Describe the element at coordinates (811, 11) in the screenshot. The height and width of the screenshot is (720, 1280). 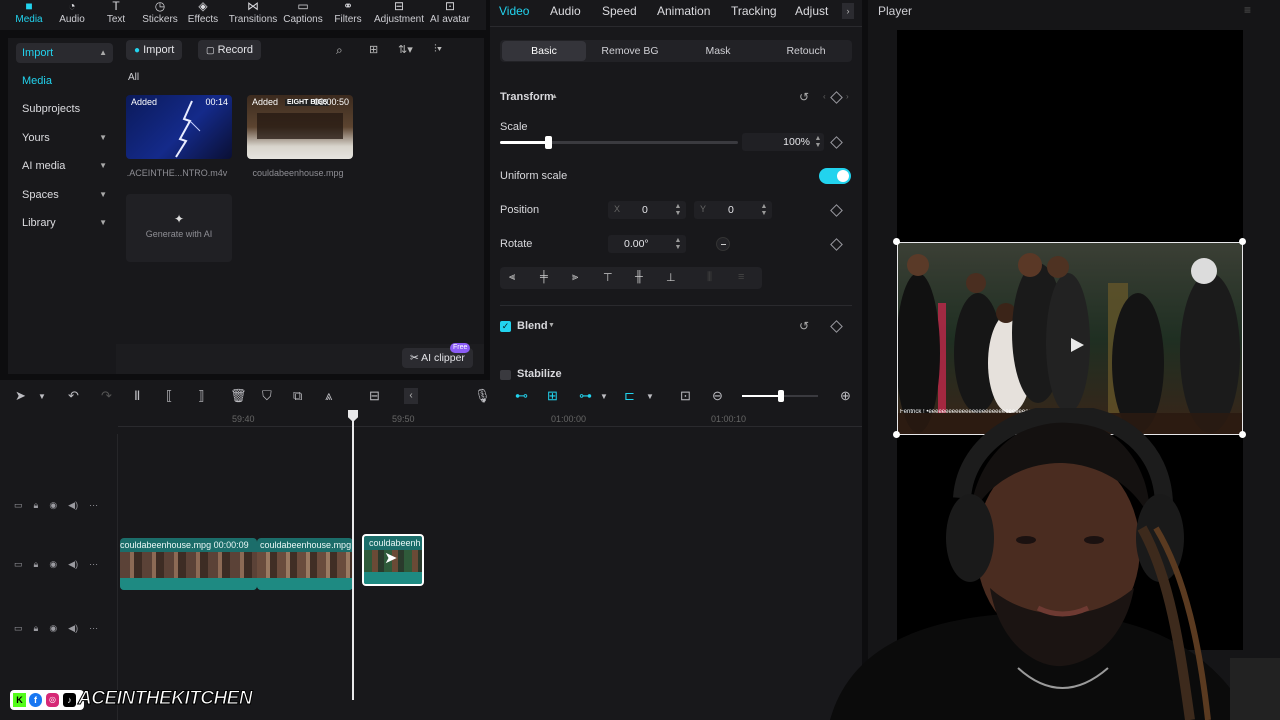
I see `tab-adjust: Adjust` at that location.